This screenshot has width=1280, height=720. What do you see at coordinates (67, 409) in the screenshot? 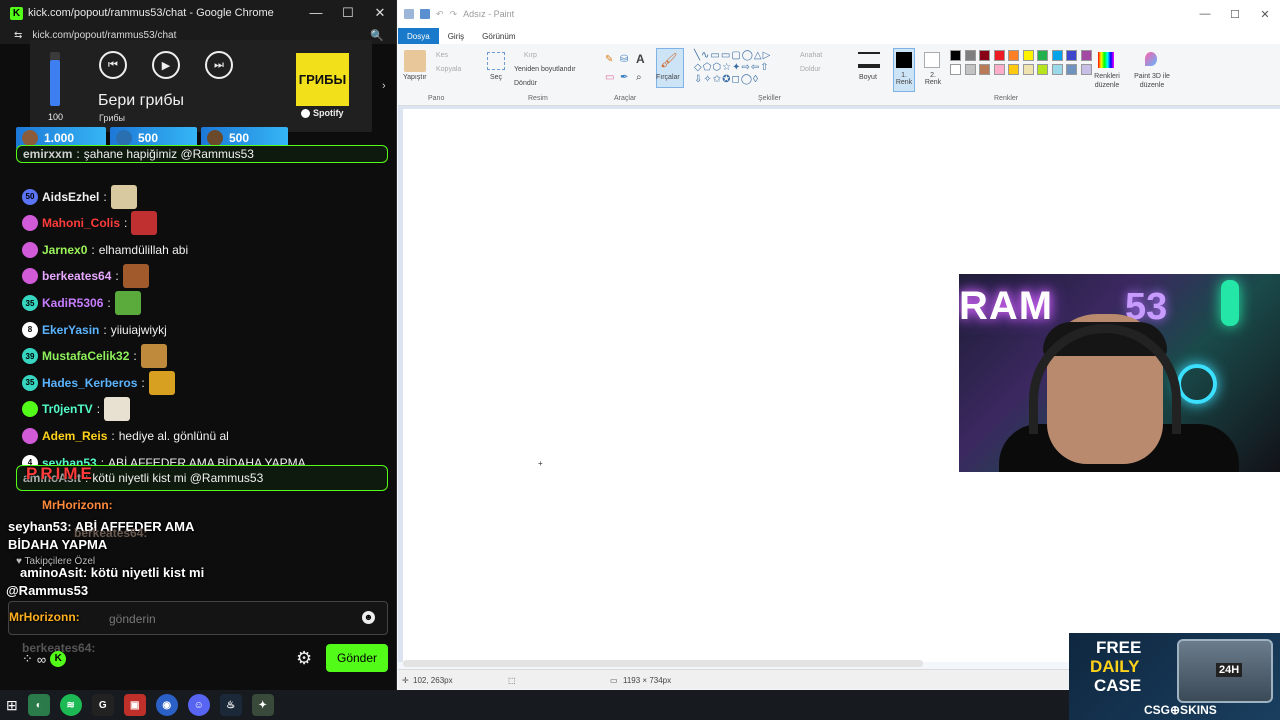
I see `chat-username: Tr0jenTV` at bounding box center [67, 409].